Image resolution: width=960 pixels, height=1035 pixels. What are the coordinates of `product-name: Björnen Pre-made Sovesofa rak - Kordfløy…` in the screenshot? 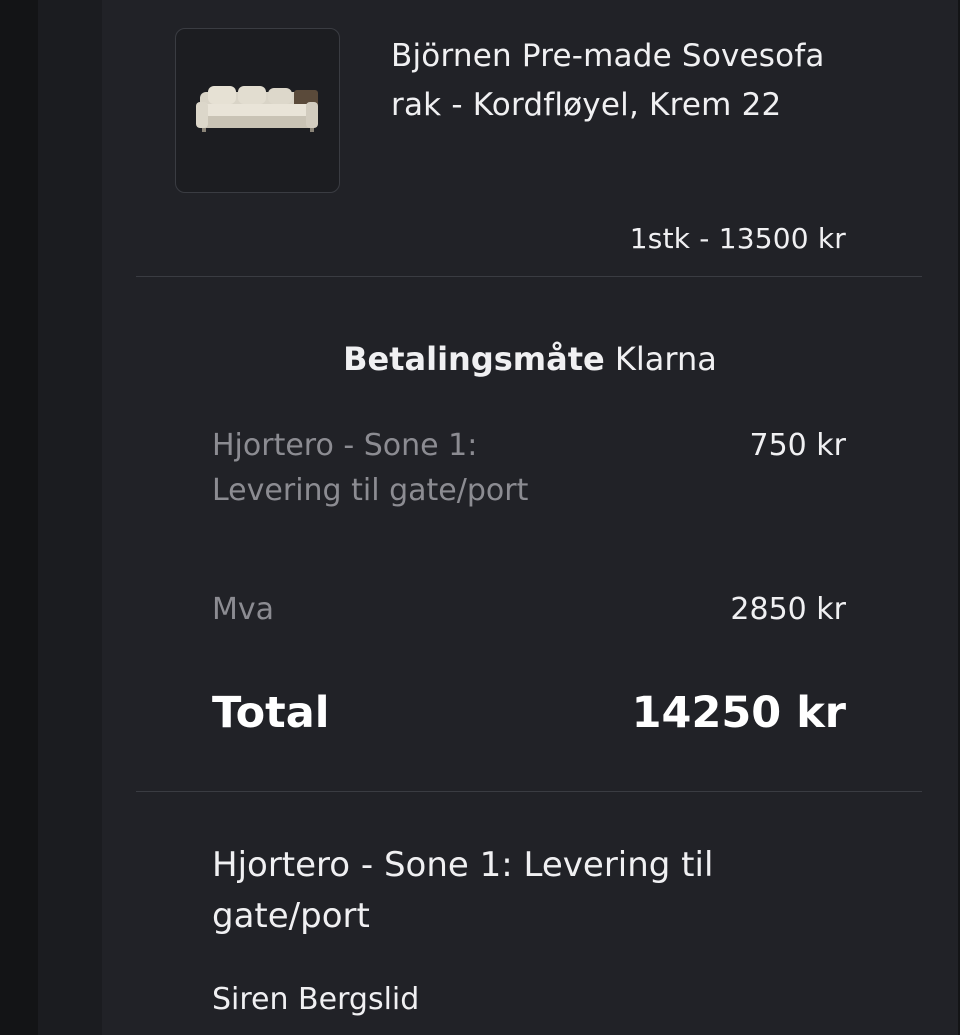 It's located at (626, 81).